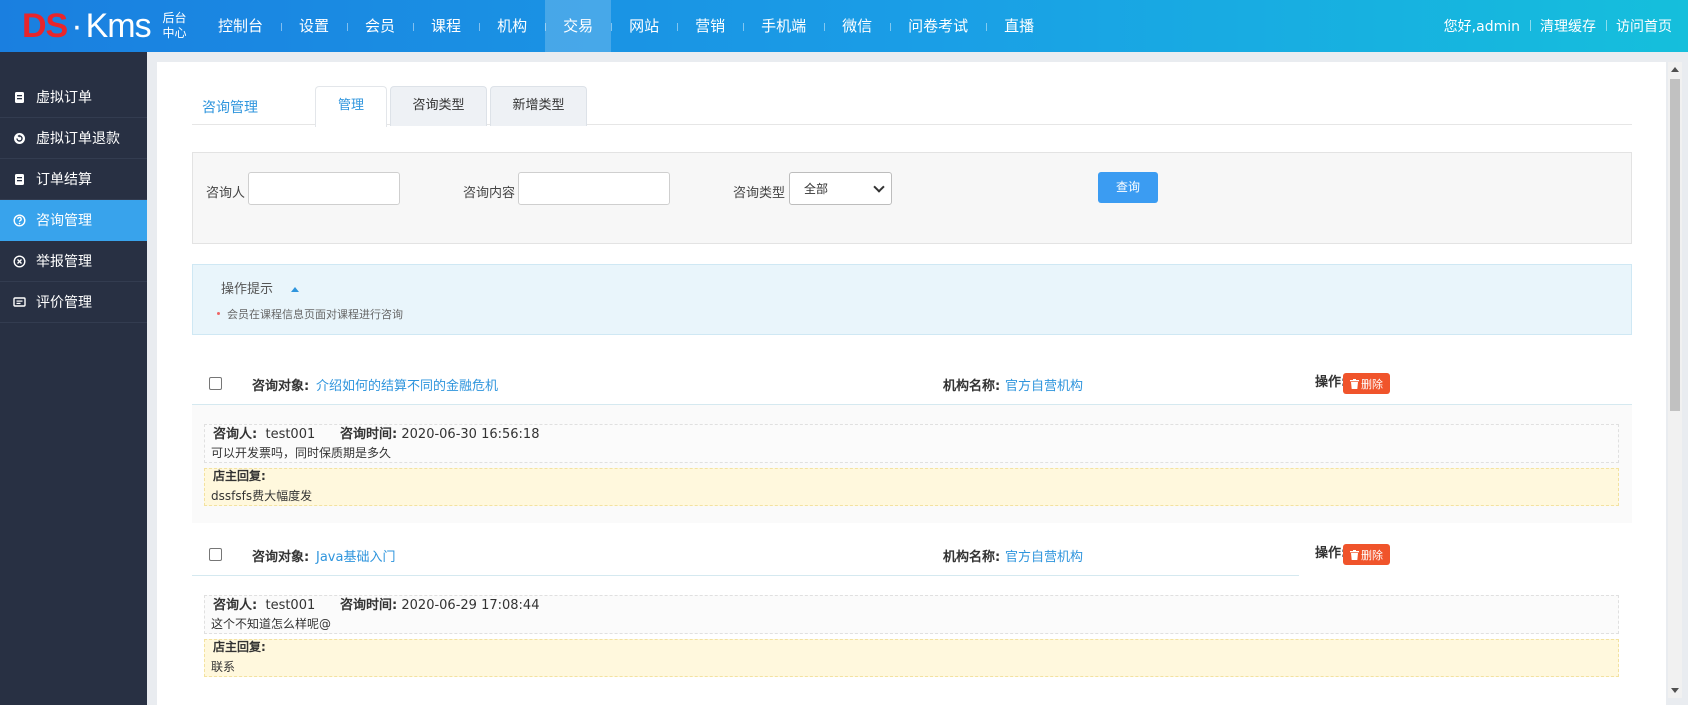 This screenshot has width=1688, height=705. I want to click on consult-time: 2020-06-29 17:08:44, so click(470, 605).